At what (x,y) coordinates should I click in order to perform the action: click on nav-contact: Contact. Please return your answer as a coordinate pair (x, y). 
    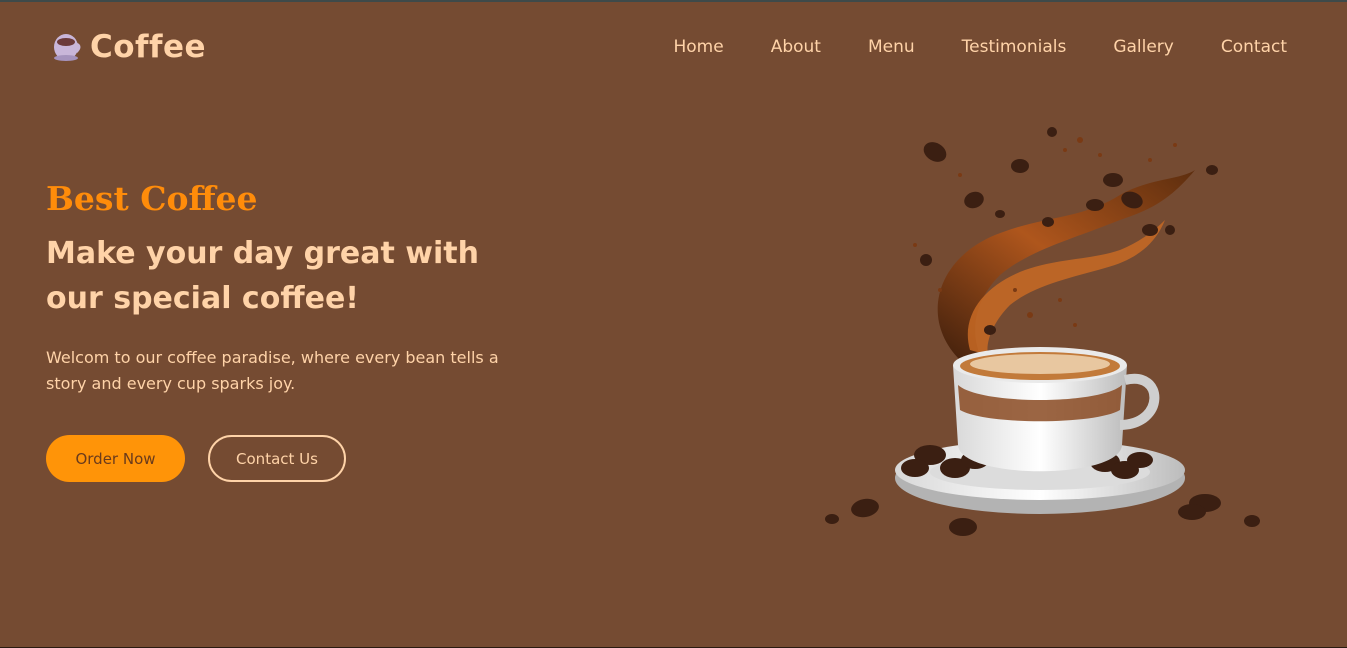
    Looking at the image, I should click on (1254, 47).